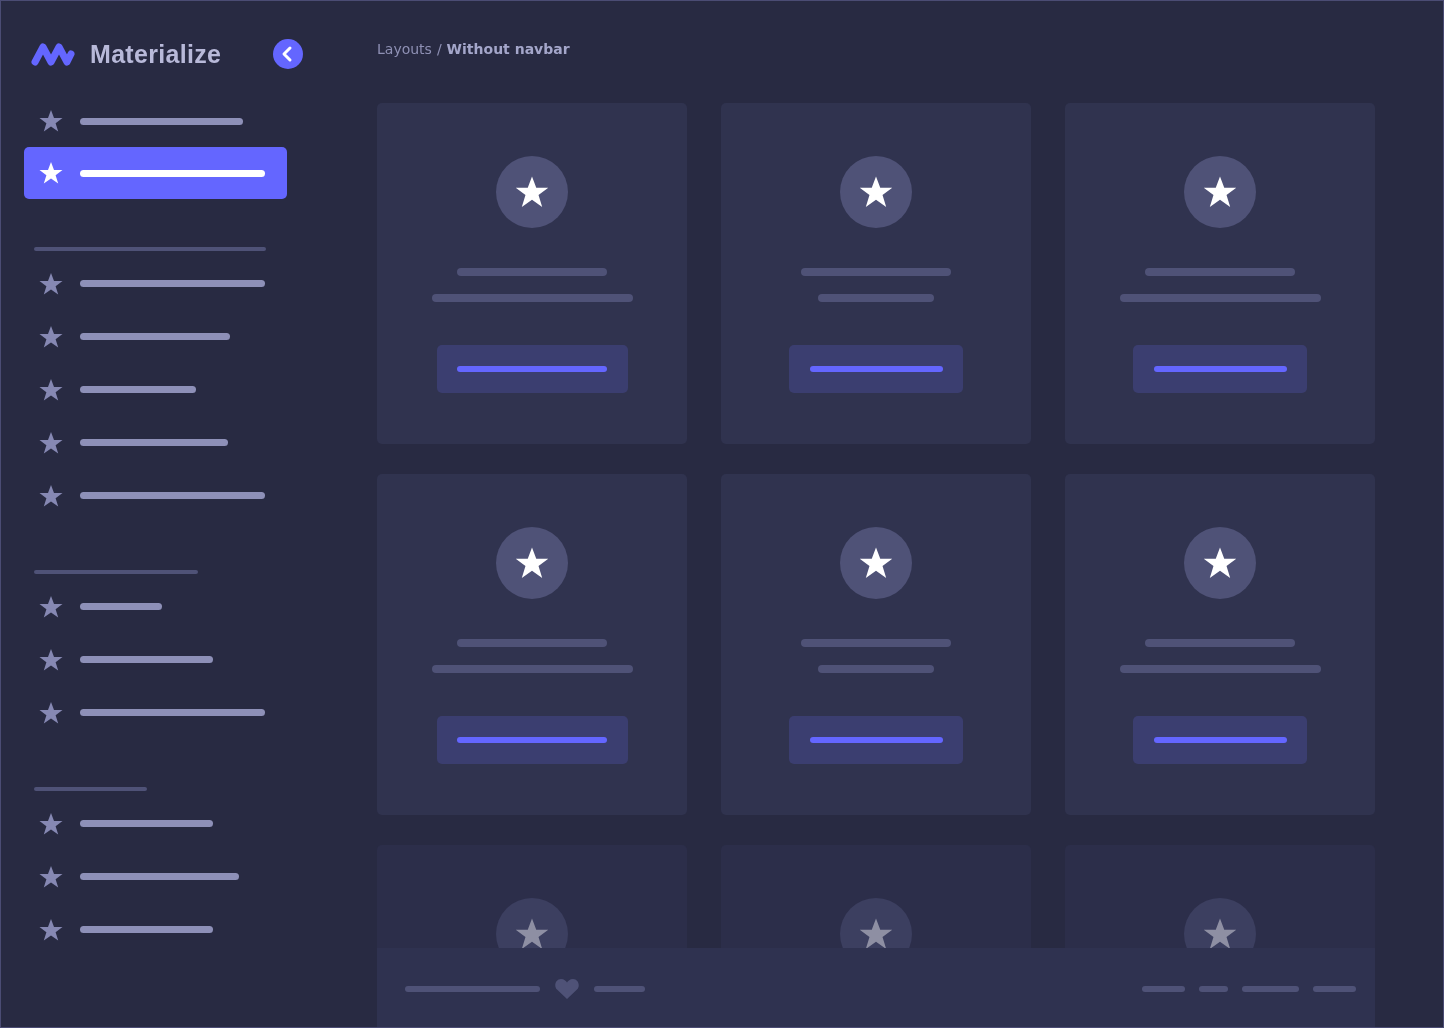  I want to click on brand-name: Materialize, so click(156, 54).